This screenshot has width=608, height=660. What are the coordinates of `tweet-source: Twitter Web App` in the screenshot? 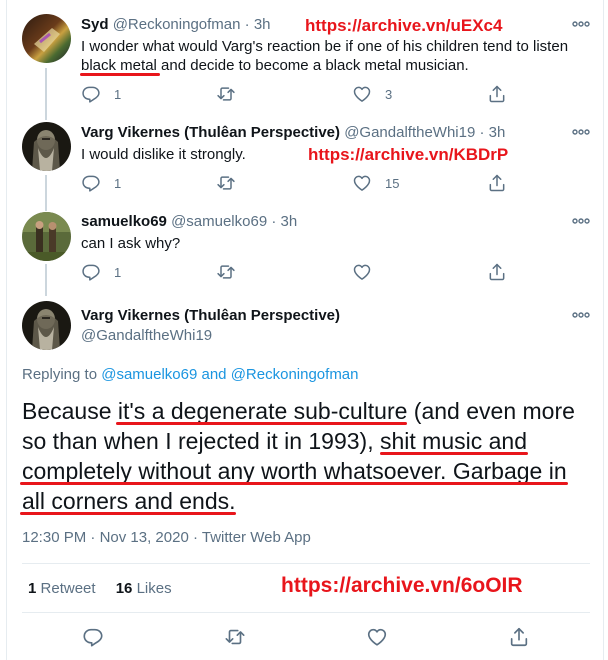 It's located at (256, 537).